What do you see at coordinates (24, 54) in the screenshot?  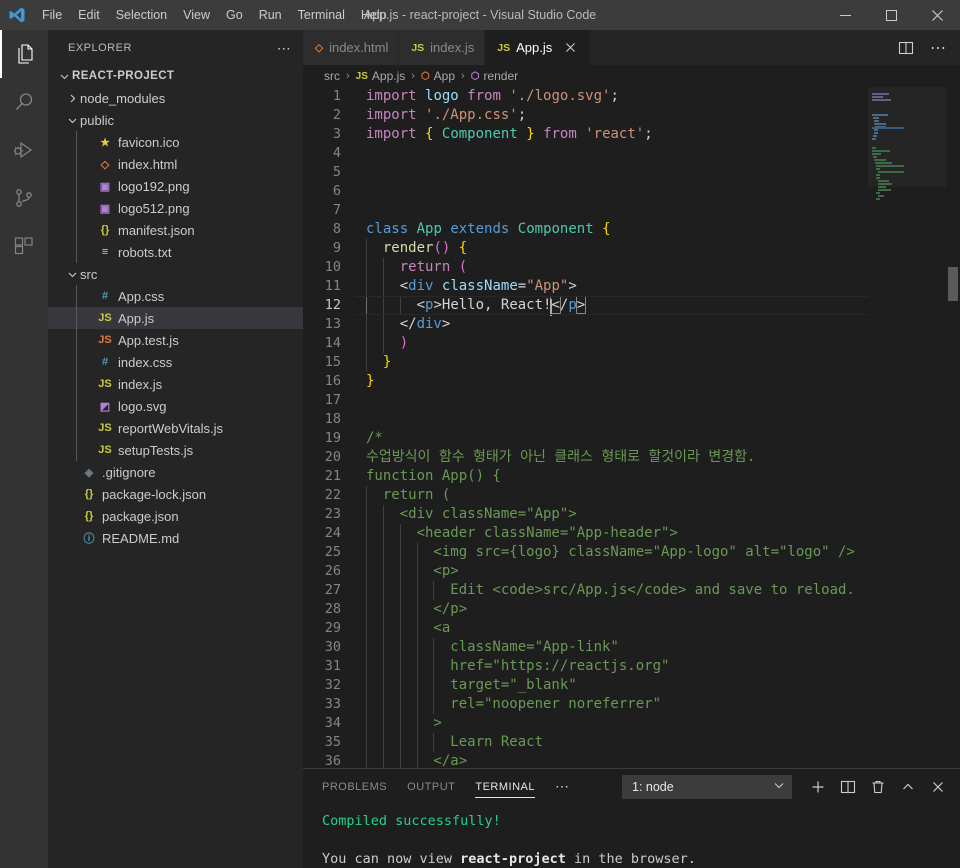 I see `activitybar-item-explorer` at bounding box center [24, 54].